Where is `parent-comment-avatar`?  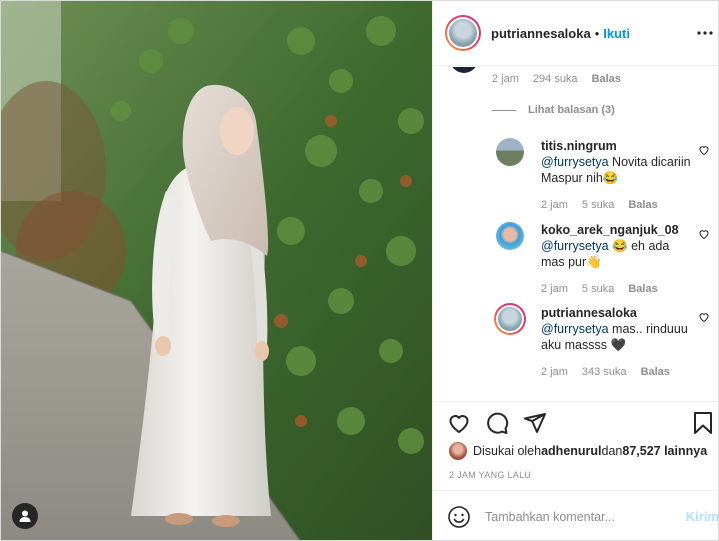 parent-comment-avatar is located at coordinates (464, 70).